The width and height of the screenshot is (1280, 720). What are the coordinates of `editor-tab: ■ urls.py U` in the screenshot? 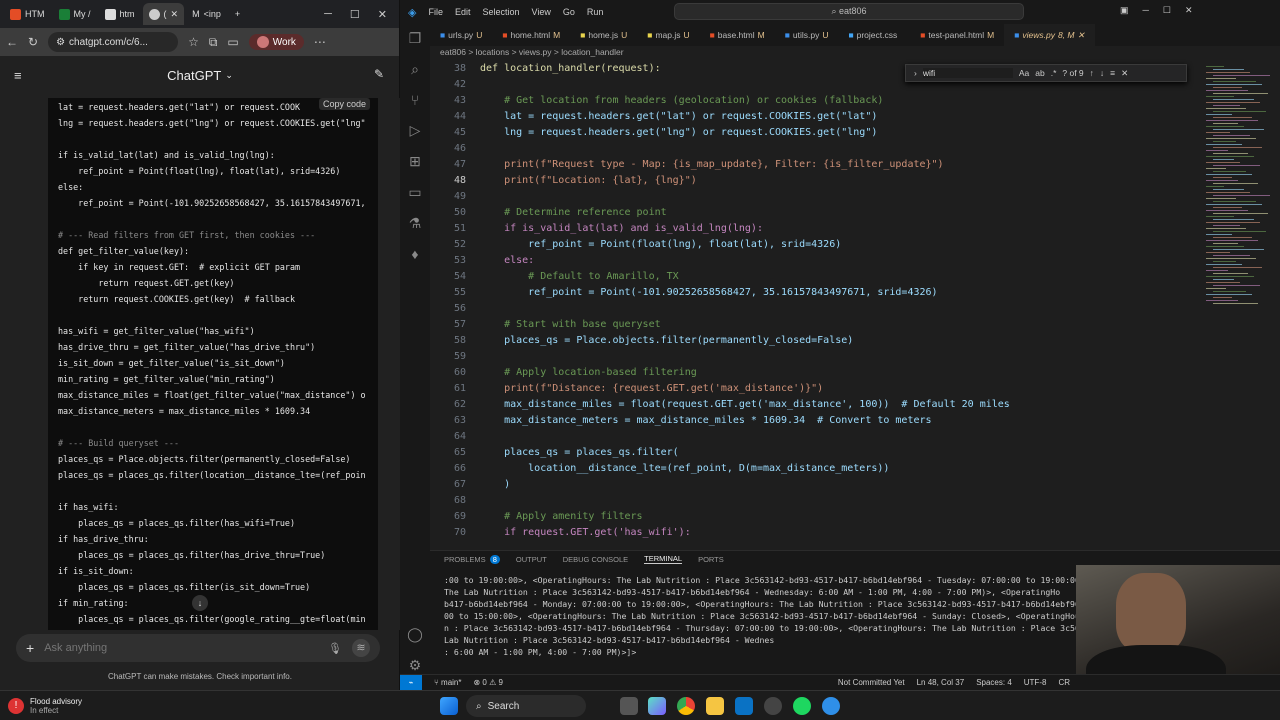 It's located at (461, 35).